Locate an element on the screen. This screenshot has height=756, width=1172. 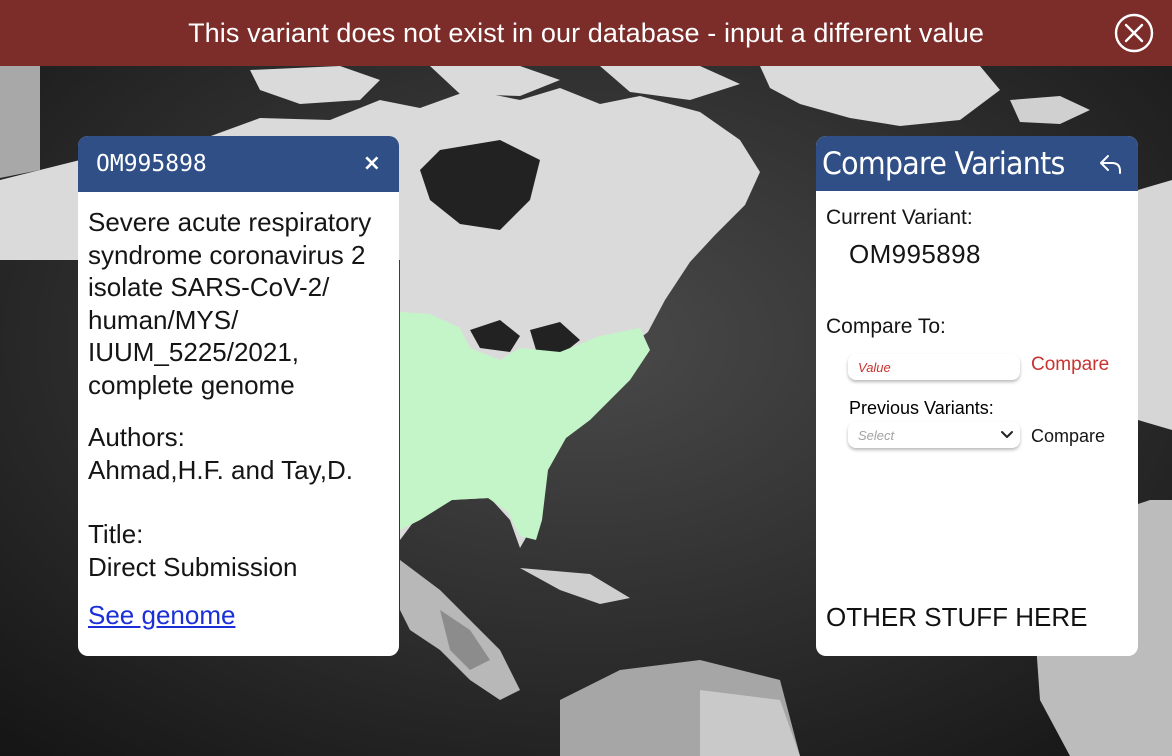
compare-title: Compare Variants is located at coordinates (943, 163).